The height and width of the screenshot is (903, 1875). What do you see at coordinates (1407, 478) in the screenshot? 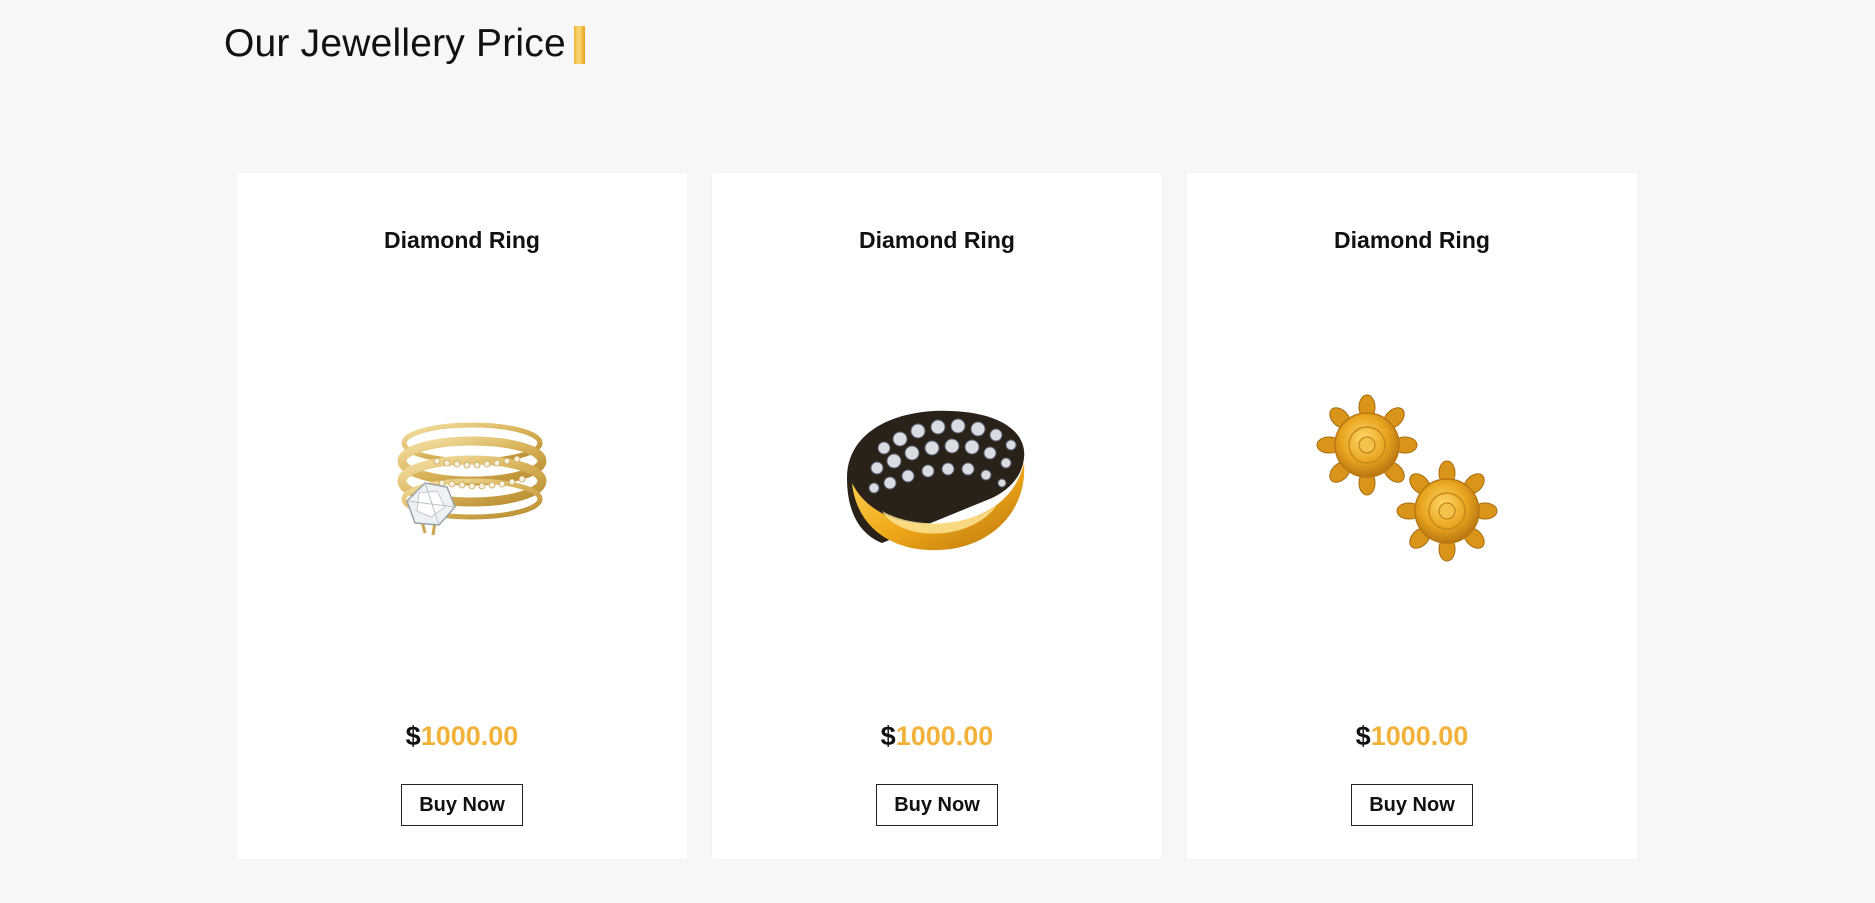
I see `gold-flower-stud-earrings-image` at bounding box center [1407, 478].